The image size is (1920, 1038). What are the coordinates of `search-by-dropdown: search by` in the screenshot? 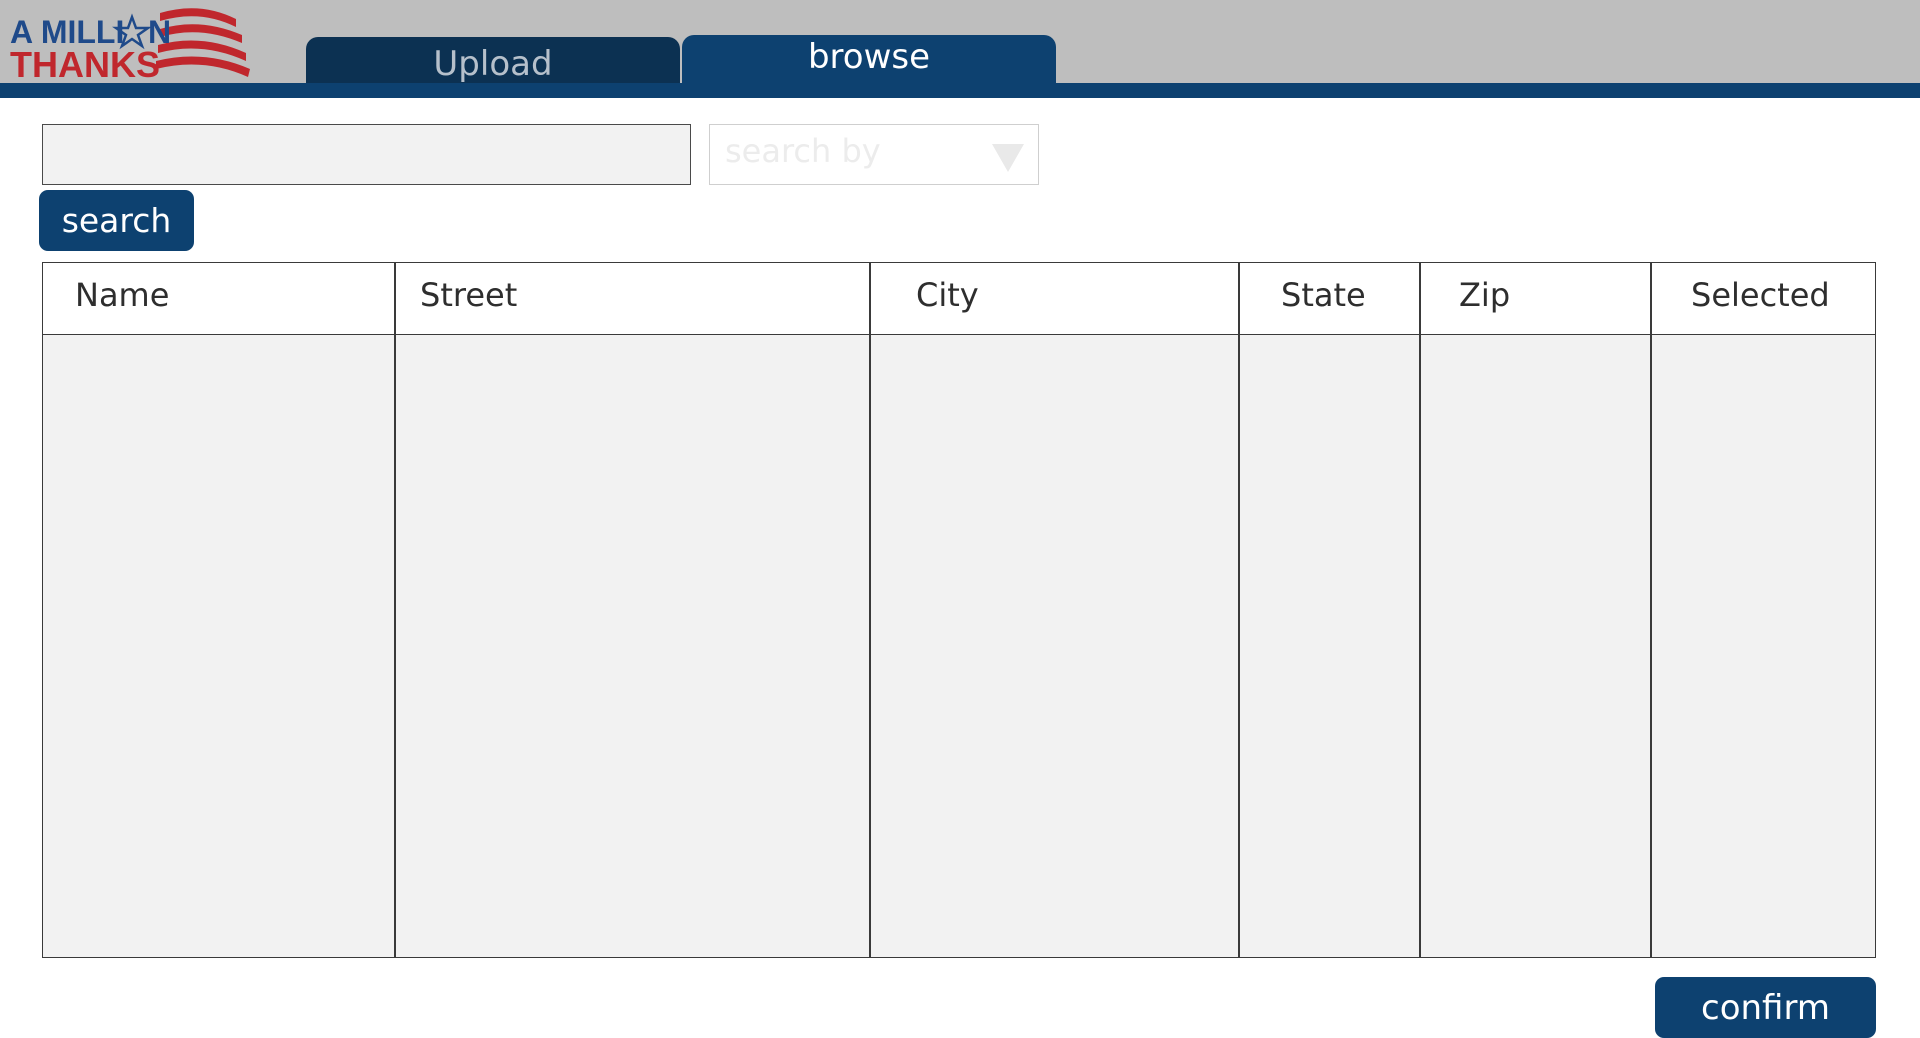 It's located at (874, 154).